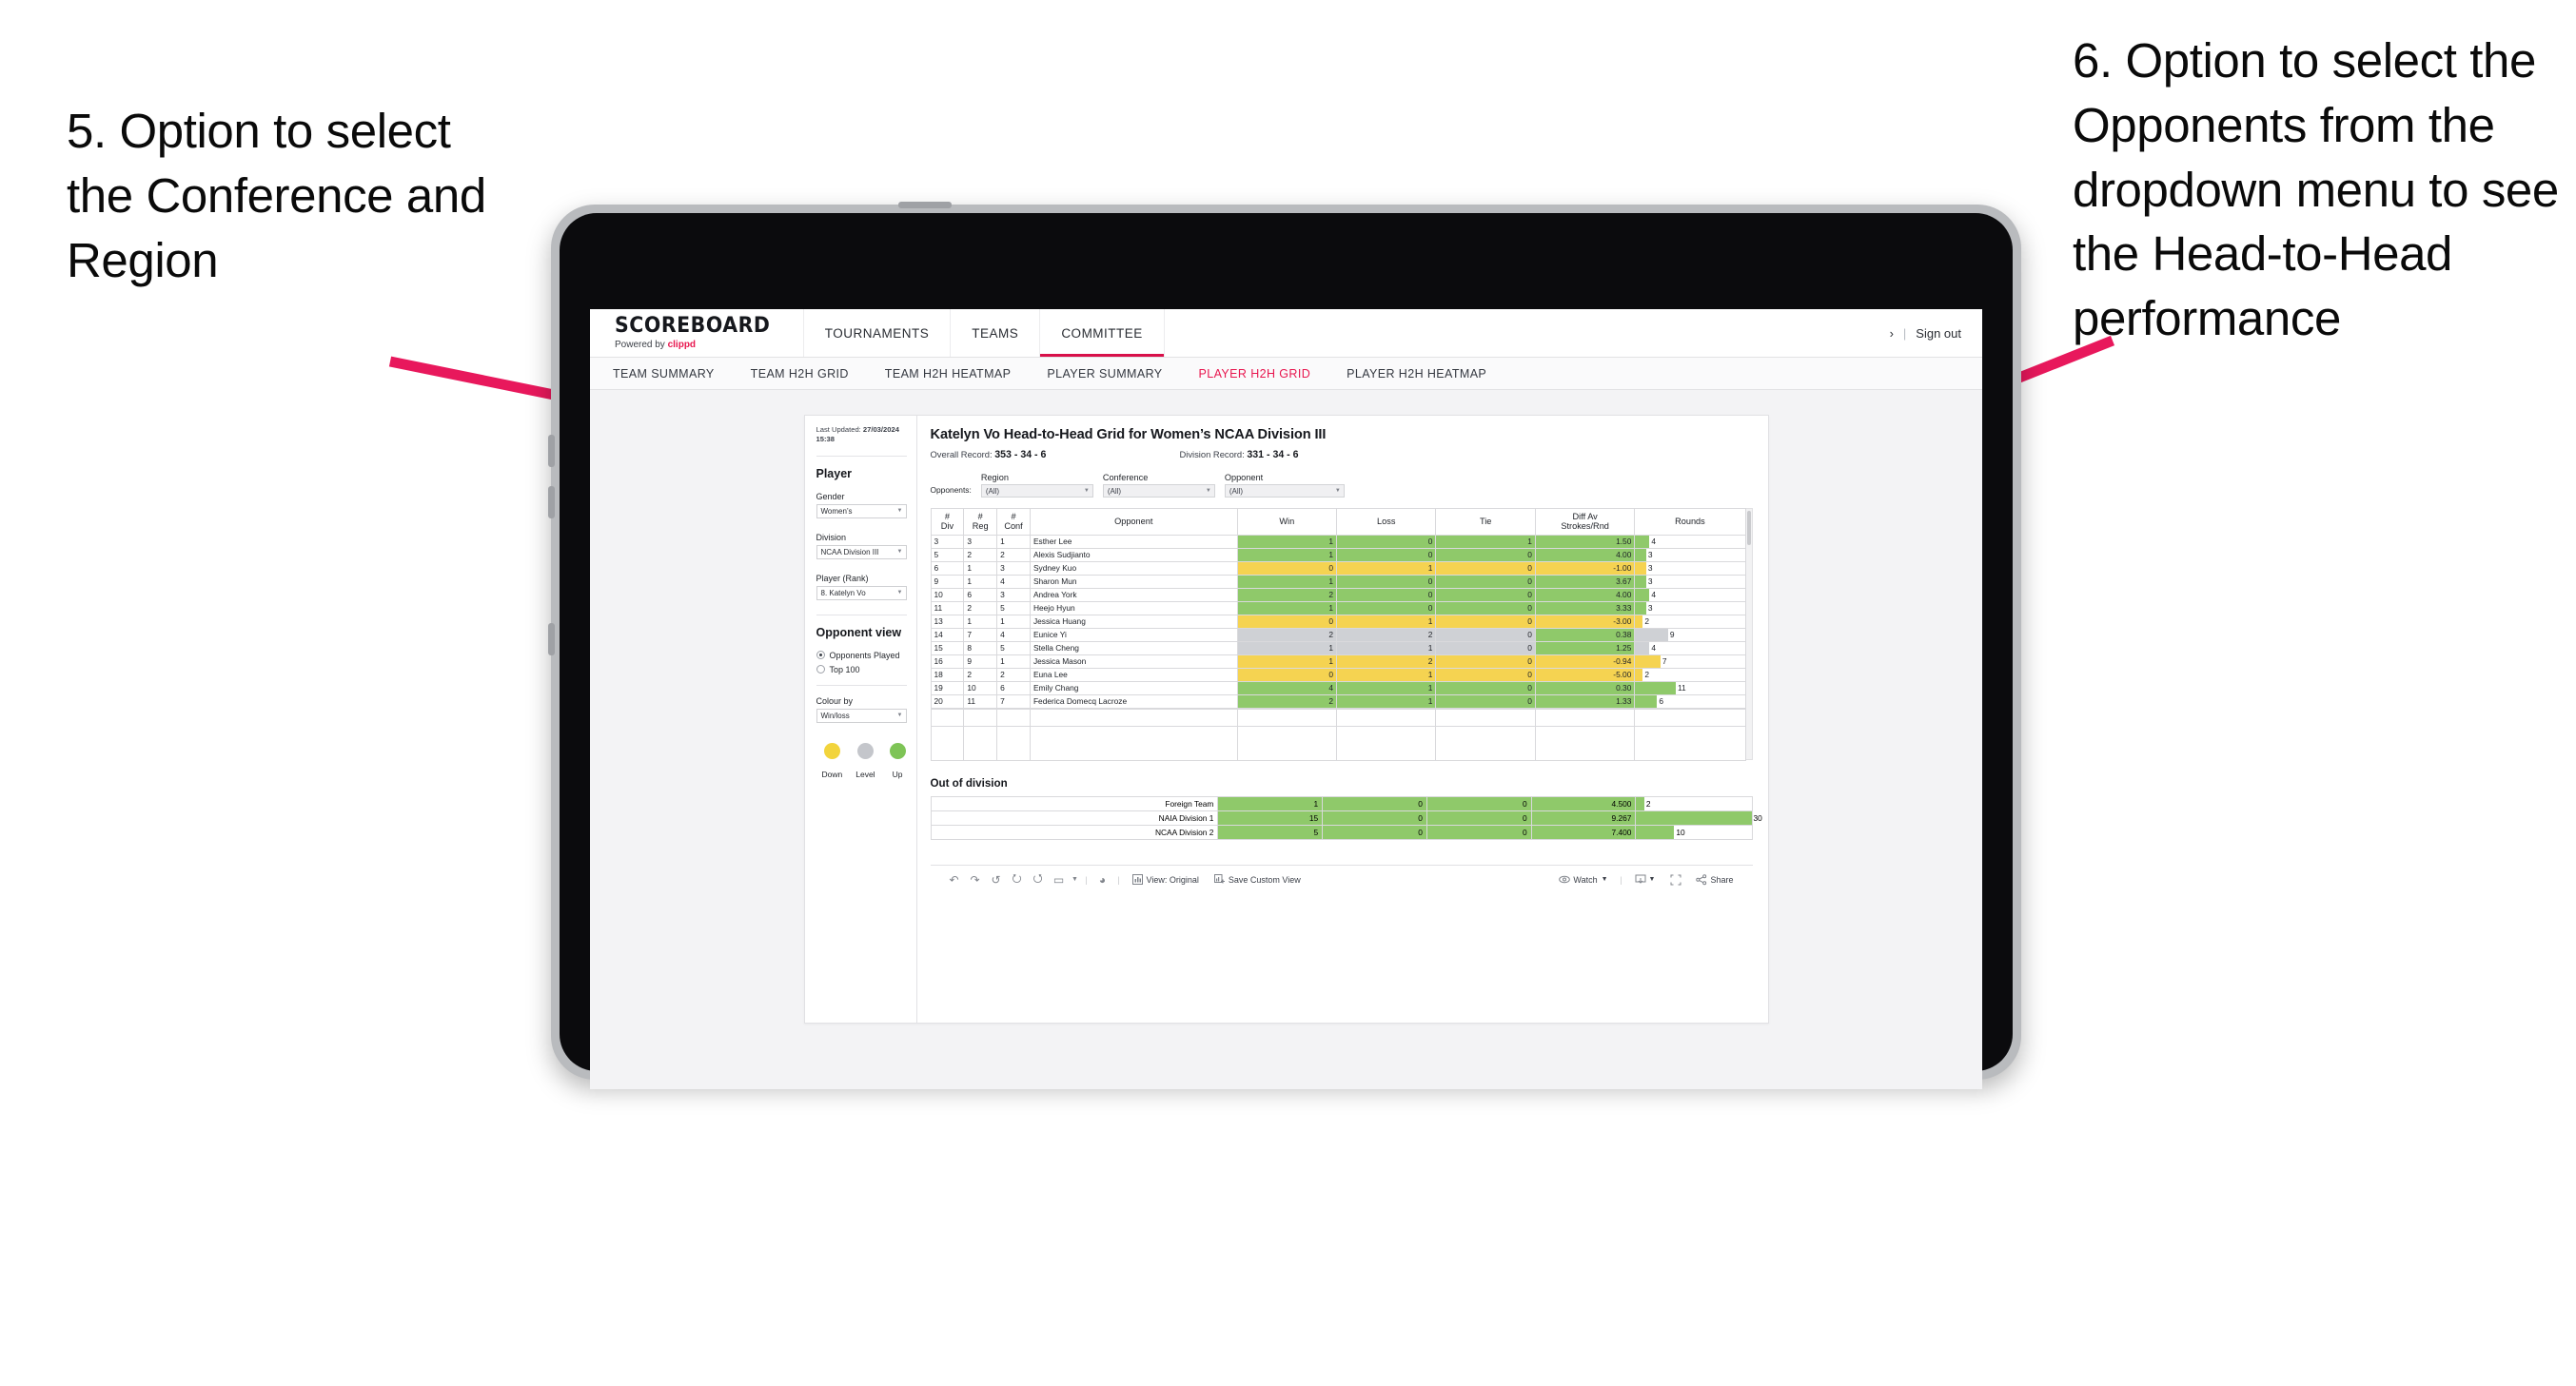  What do you see at coordinates (1102, 333) in the screenshot?
I see `nav-tab-committee: COMMITTEE` at bounding box center [1102, 333].